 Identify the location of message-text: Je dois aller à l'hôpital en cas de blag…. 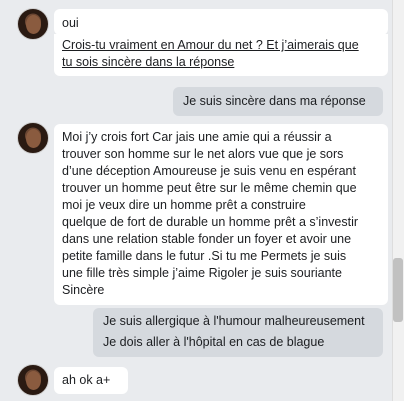
(214, 342).